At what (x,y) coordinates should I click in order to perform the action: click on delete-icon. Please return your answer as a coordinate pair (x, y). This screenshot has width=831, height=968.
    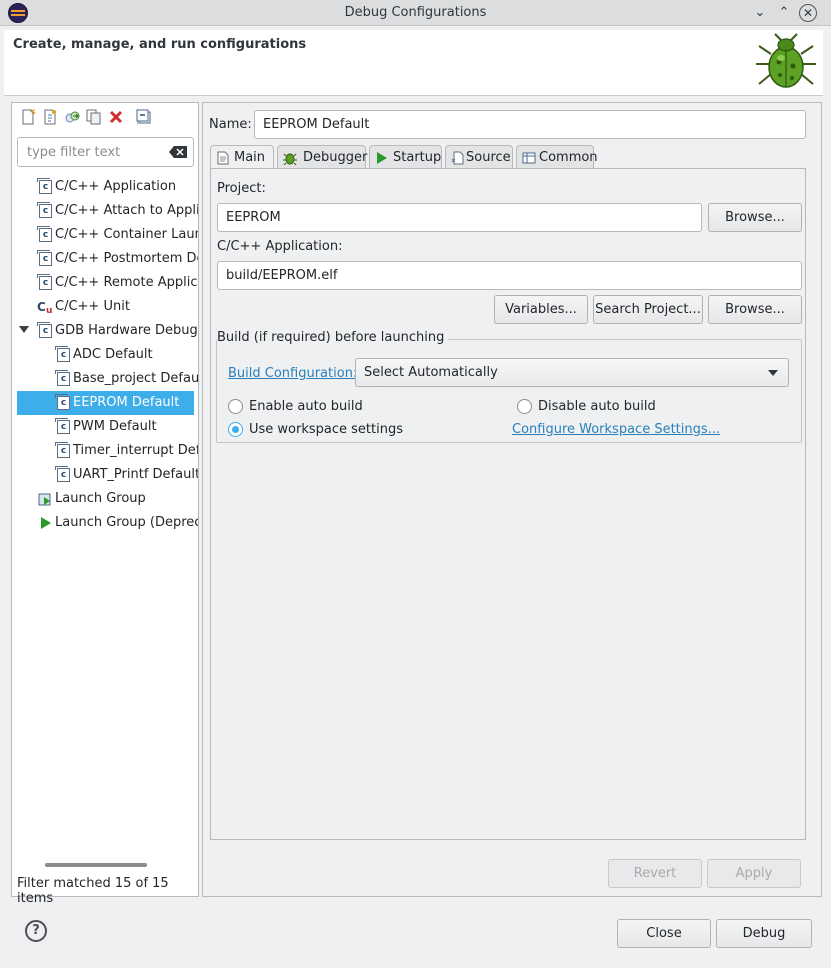
    Looking at the image, I should click on (116, 117).